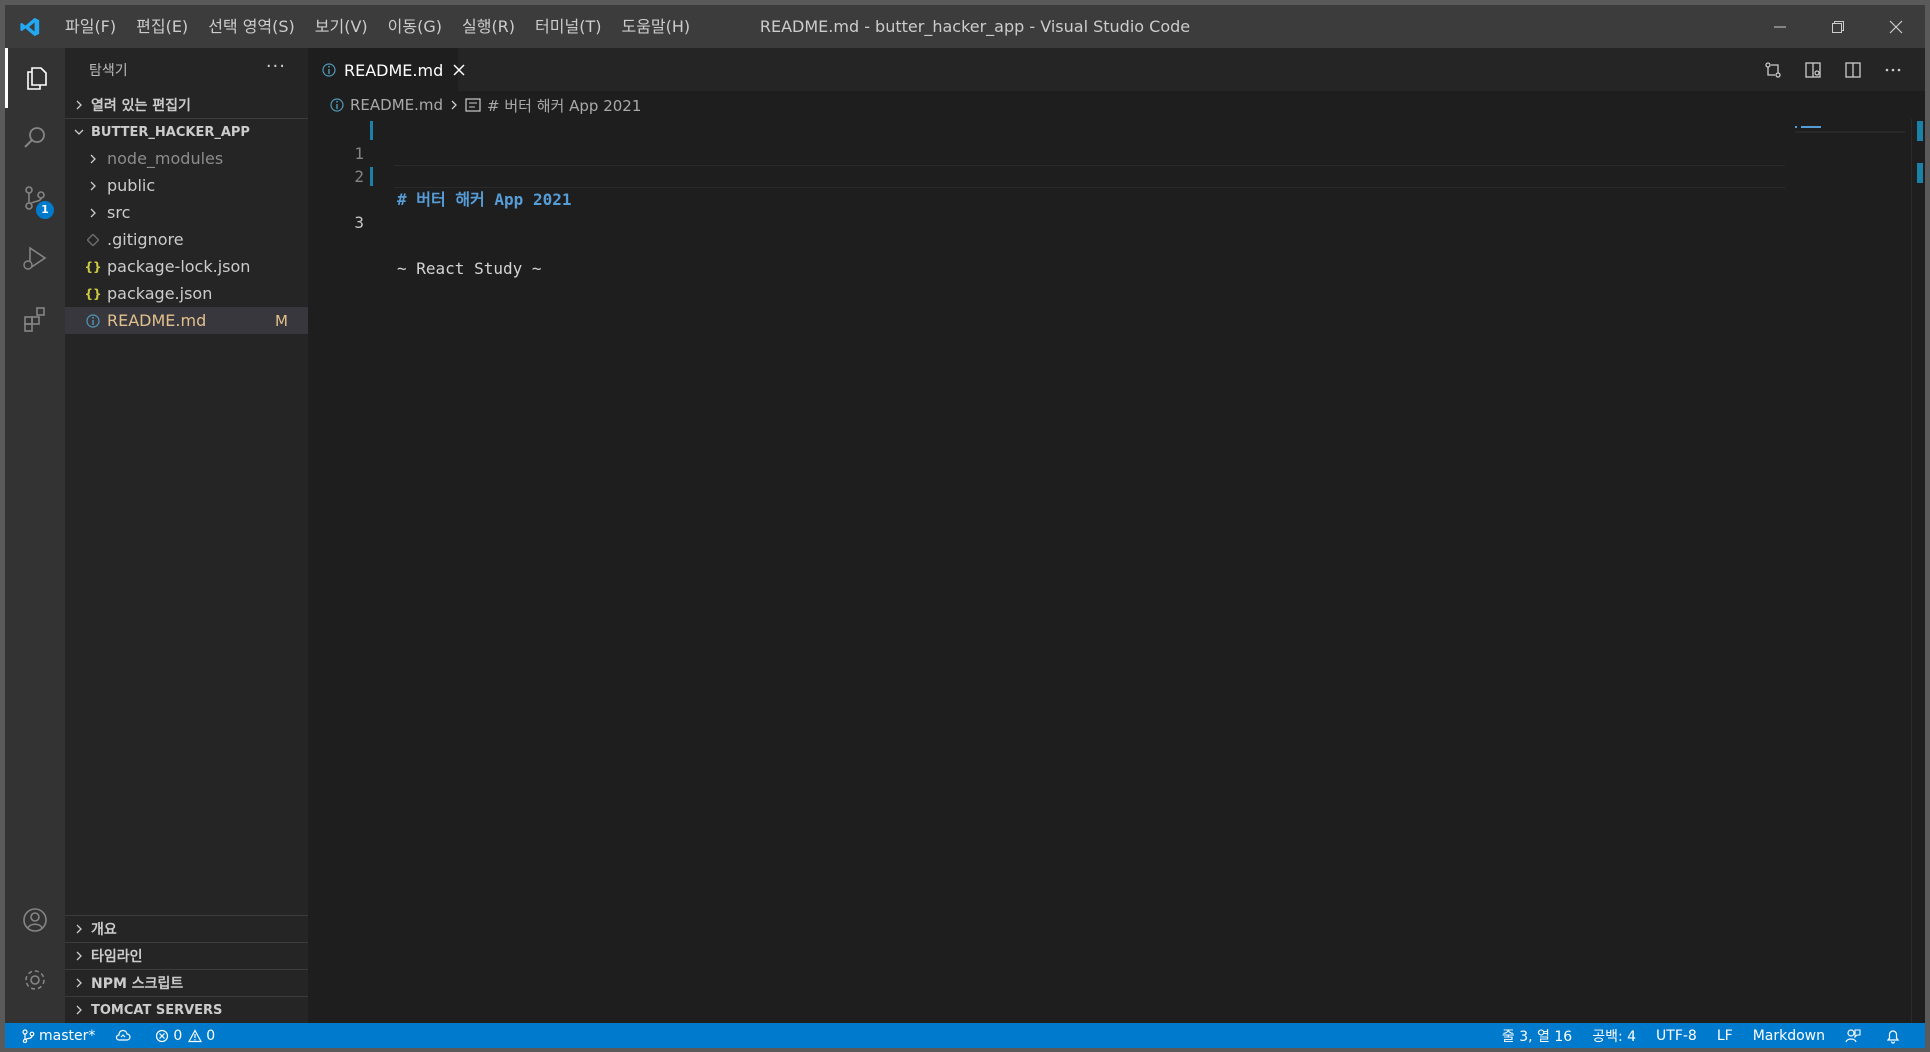  What do you see at coordinates (568, 26) in the screenshot?
I see `menu-terminal: 터미널(T)` at bounding box center [568, 26].